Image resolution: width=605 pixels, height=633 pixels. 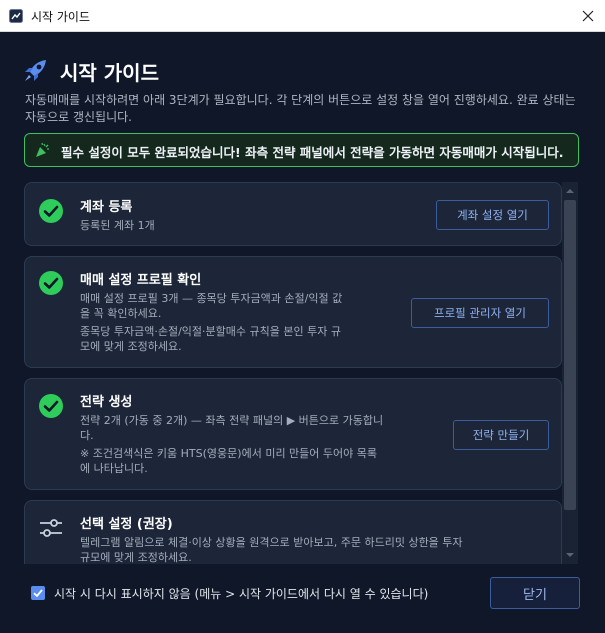 I want to click on step-detail: 을 꼭 확인하세요., so click(x=121, y=313).